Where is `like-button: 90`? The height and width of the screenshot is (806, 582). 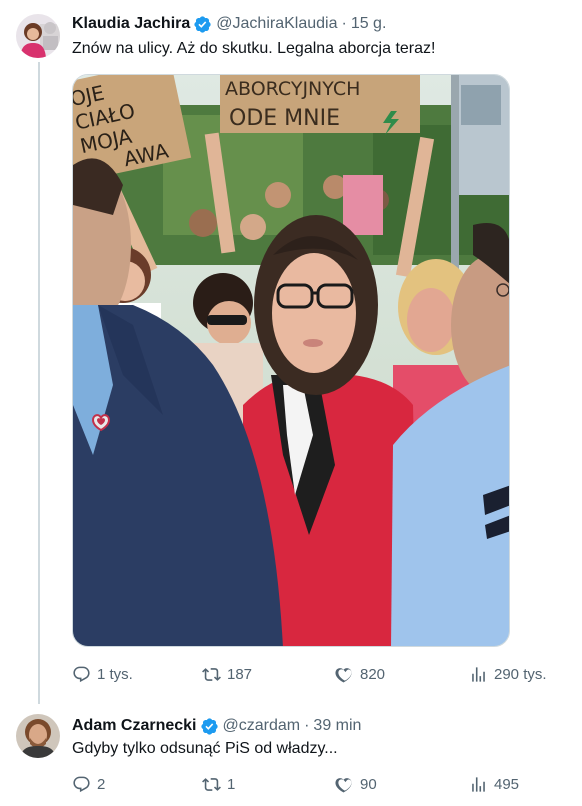 like-button: 90 is located at coordinates (356, 784).